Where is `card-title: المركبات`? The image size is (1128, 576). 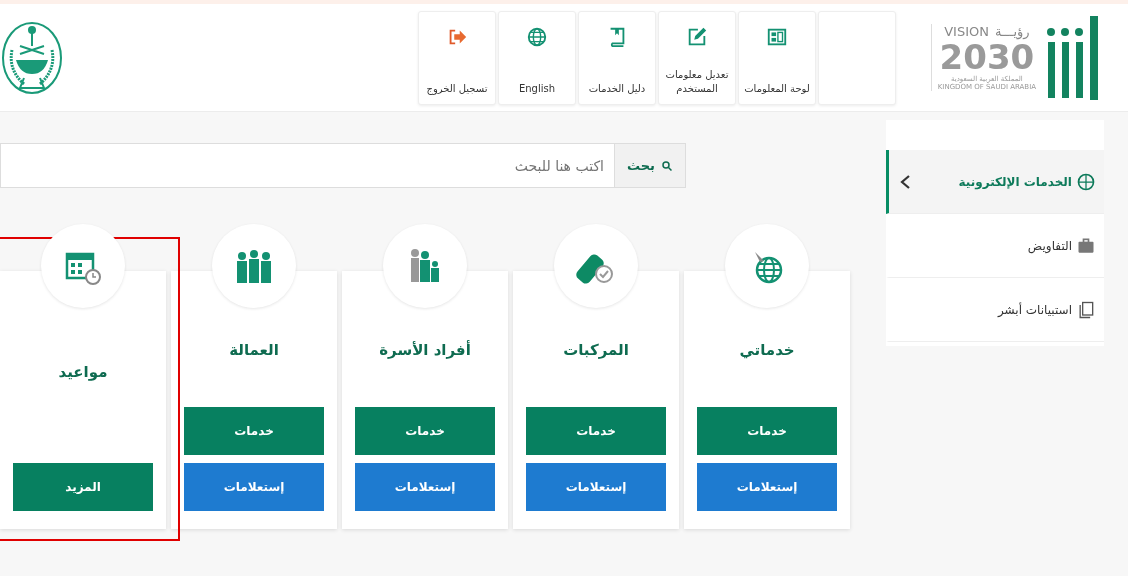
card-title: المركبات is located at coordinates (596, 350).